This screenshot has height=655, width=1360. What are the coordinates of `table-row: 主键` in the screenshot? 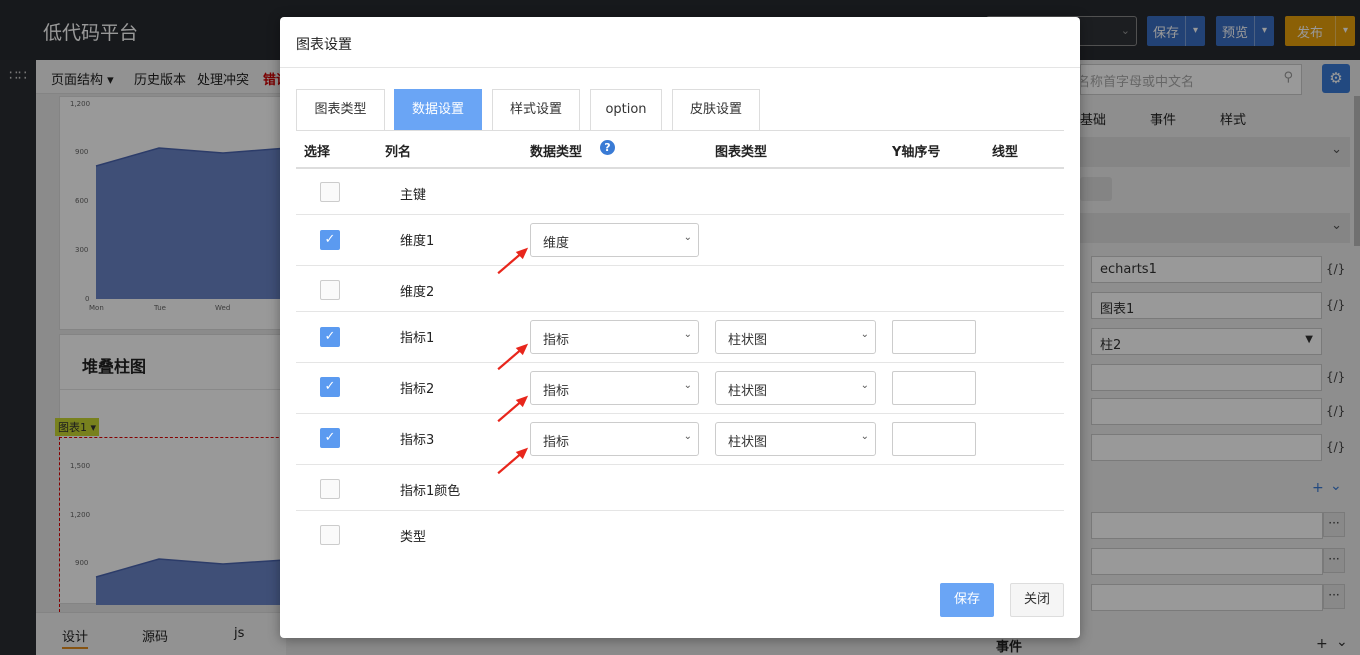 It's located at (680, 192).